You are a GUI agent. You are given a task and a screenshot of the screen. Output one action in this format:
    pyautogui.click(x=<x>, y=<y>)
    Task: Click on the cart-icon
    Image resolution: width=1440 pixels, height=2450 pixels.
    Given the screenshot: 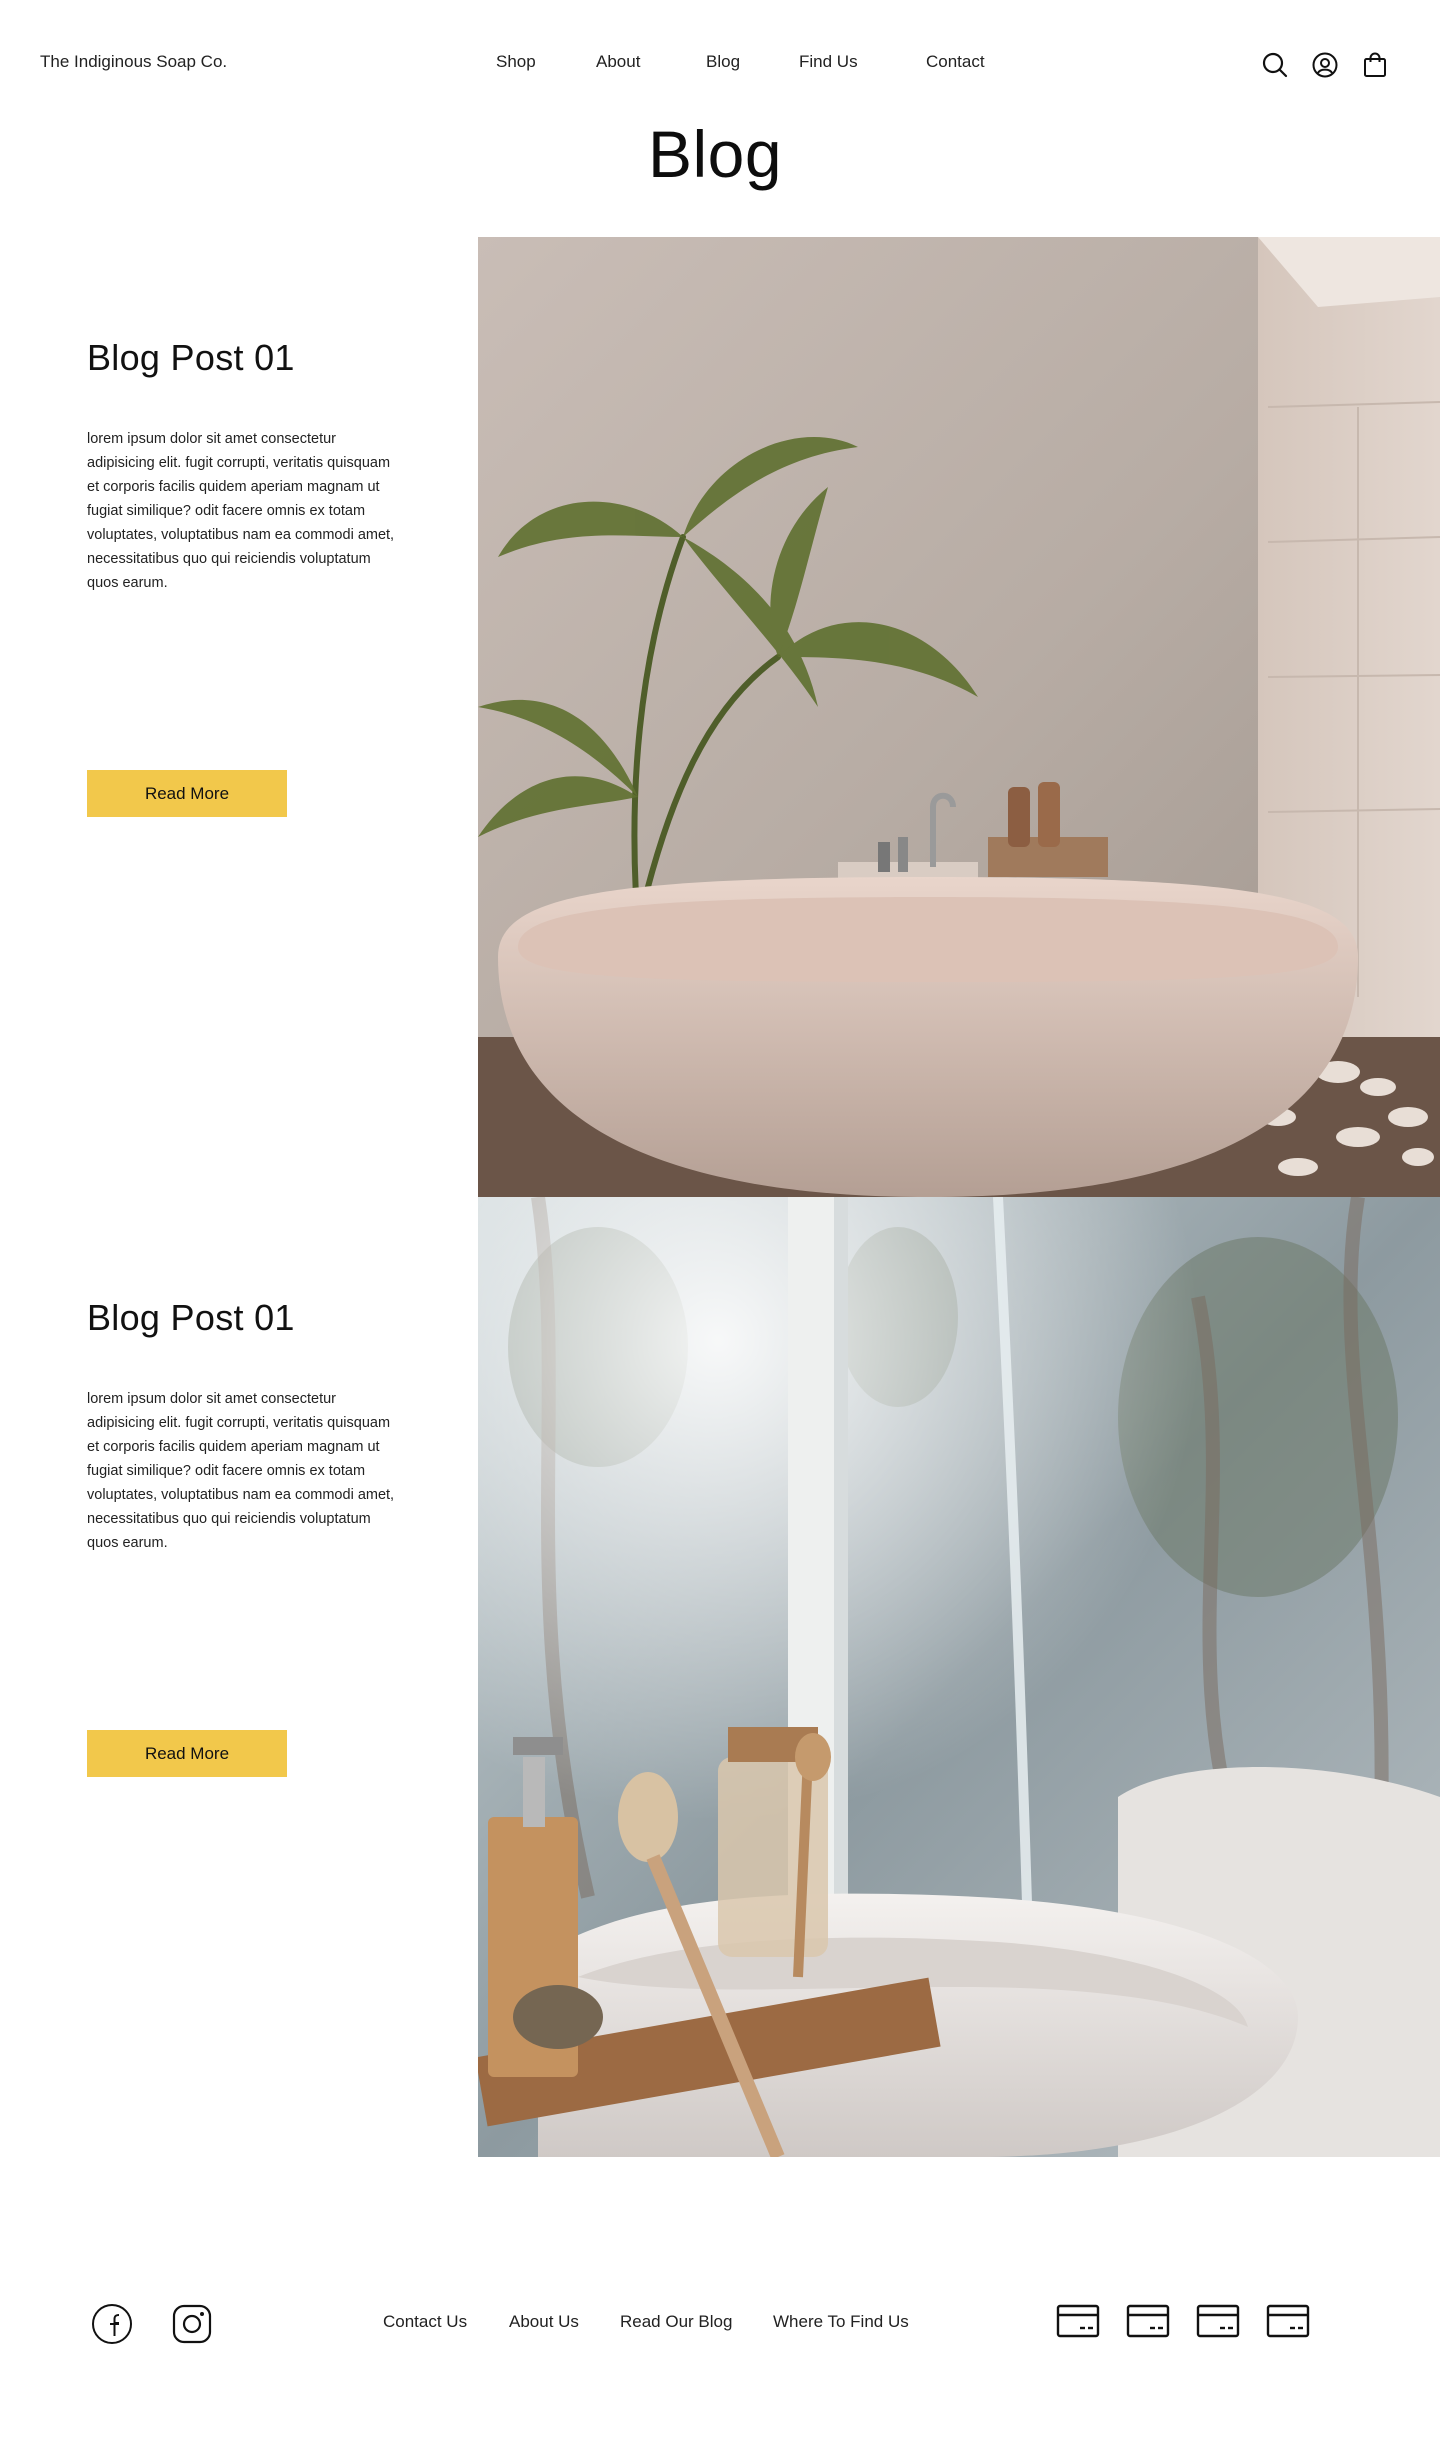 What is the action you would take?
    pyautogui.click(x=1375, y=65)
    